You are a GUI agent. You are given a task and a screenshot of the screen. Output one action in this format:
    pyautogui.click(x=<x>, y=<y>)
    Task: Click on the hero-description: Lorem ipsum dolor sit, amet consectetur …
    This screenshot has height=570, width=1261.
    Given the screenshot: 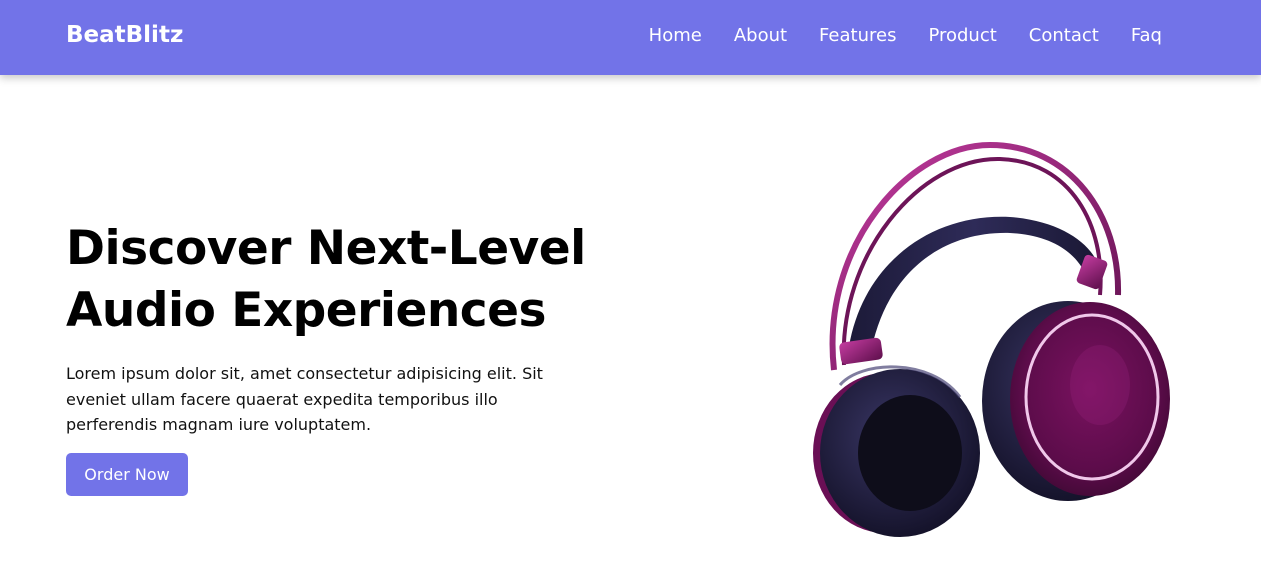 What is the action you would take?
    pyautogui.click(x=304, y=399)
    